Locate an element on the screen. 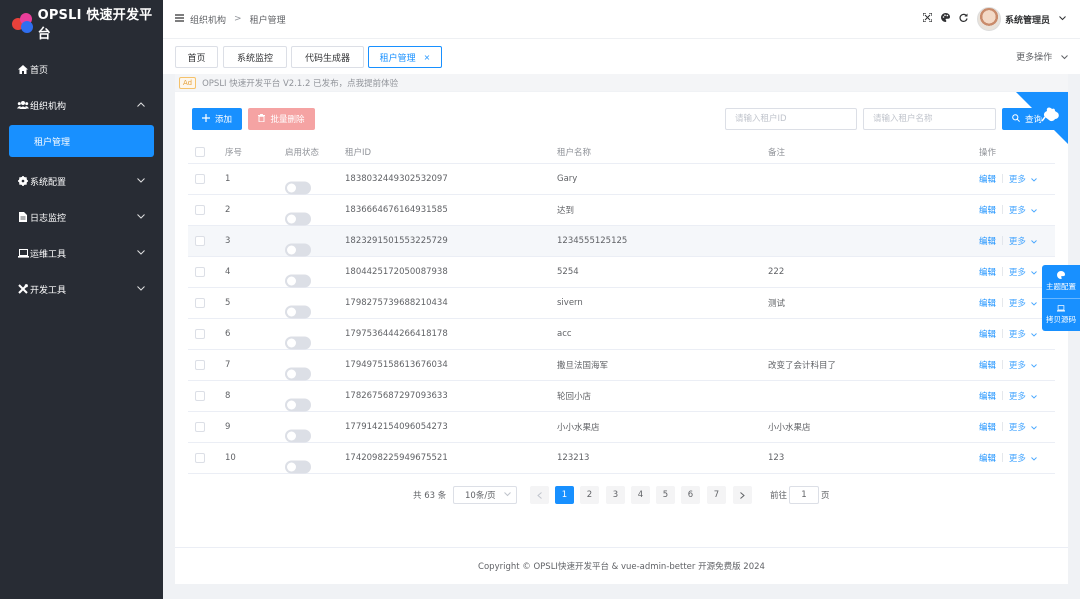 Image resolution: width=1080 pixels, height=599 pixels. theme-config-button: 主题配置 is located at coordinates (1061, 281).